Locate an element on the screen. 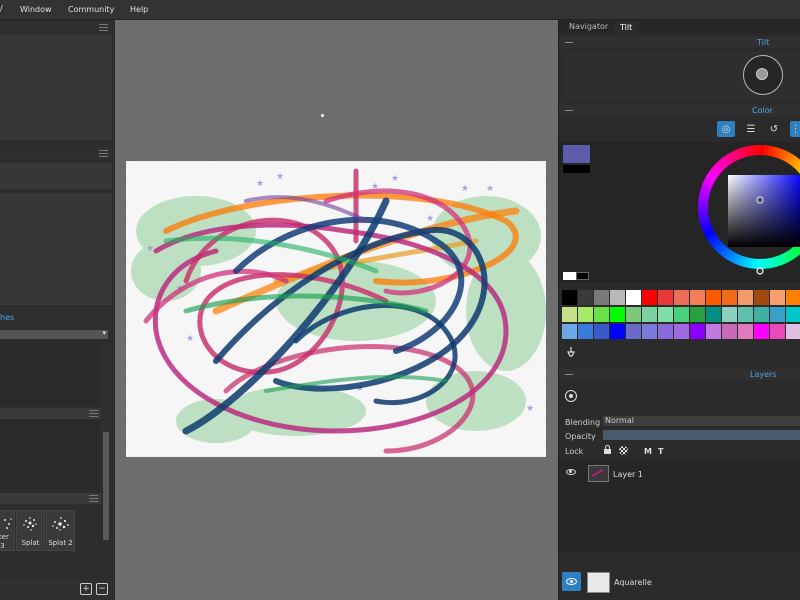 The image size is (800, 600). brushes-section-title: hes is located at coordinates (7, 317).